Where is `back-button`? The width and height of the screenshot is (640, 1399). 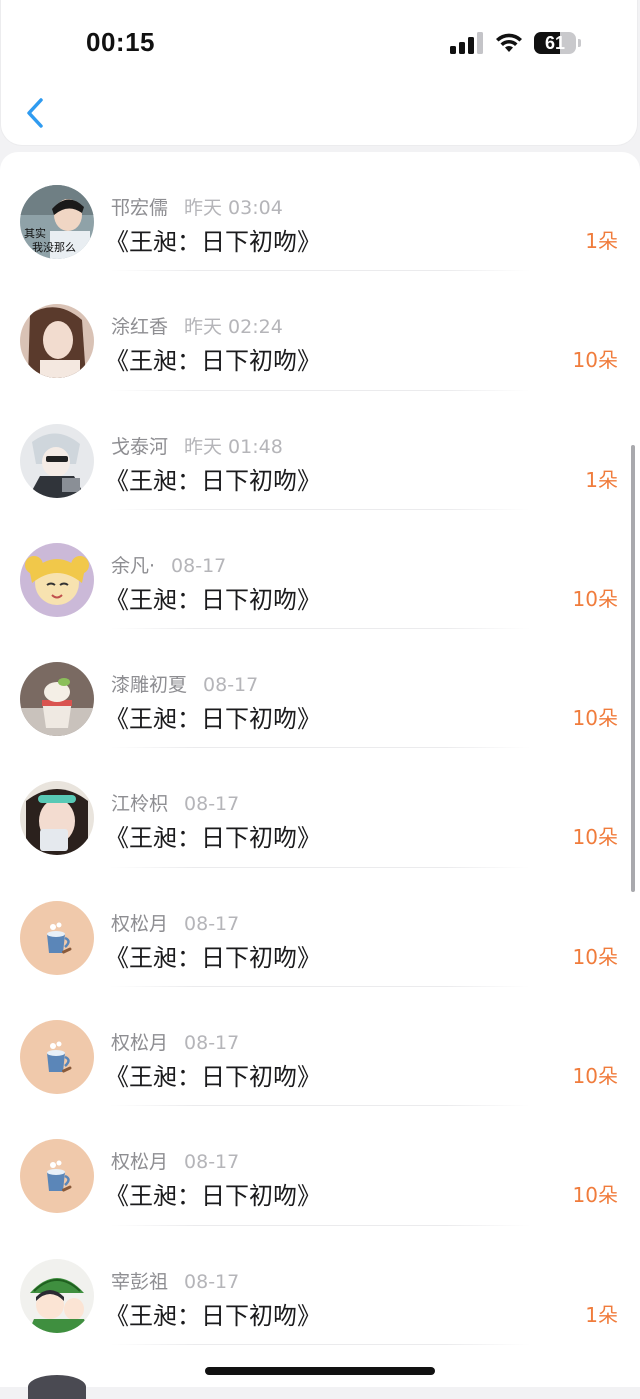 back-button is located at coordinates (36, 113).